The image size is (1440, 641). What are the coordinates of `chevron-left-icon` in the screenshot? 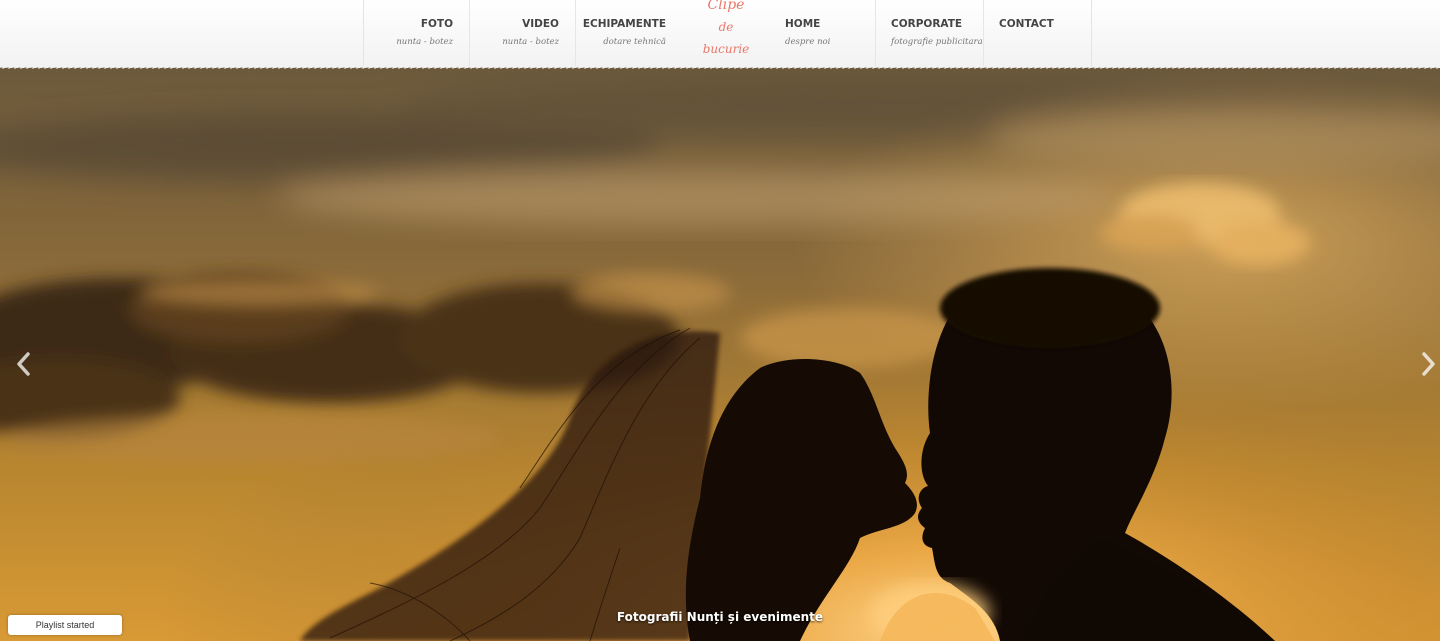 It's located at (23, 364).